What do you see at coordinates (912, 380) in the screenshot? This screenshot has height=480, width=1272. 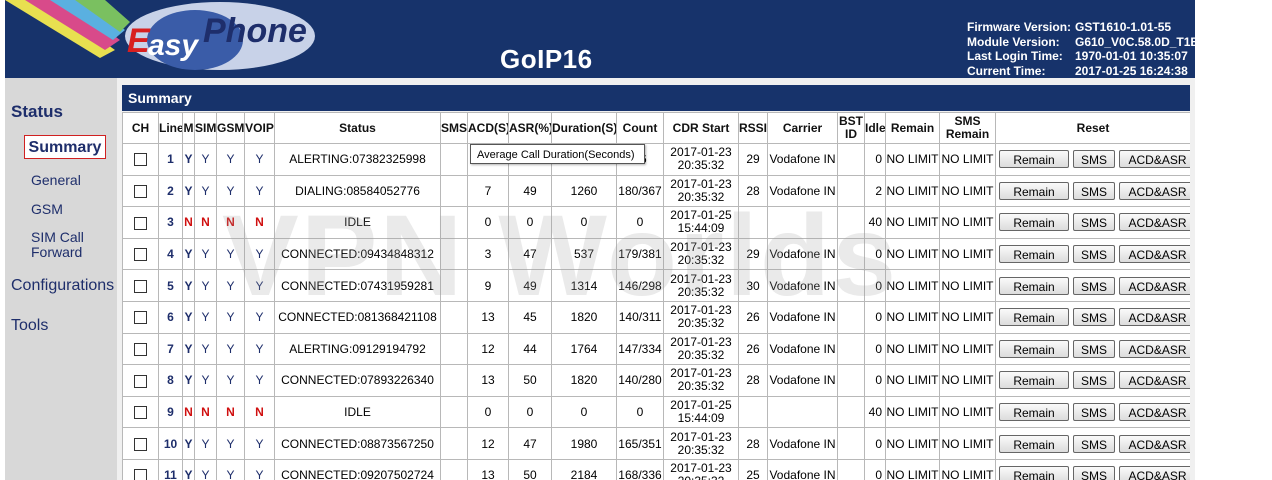 I see `remain-cell: NO LIMIT` at bounding box center [912, 380].